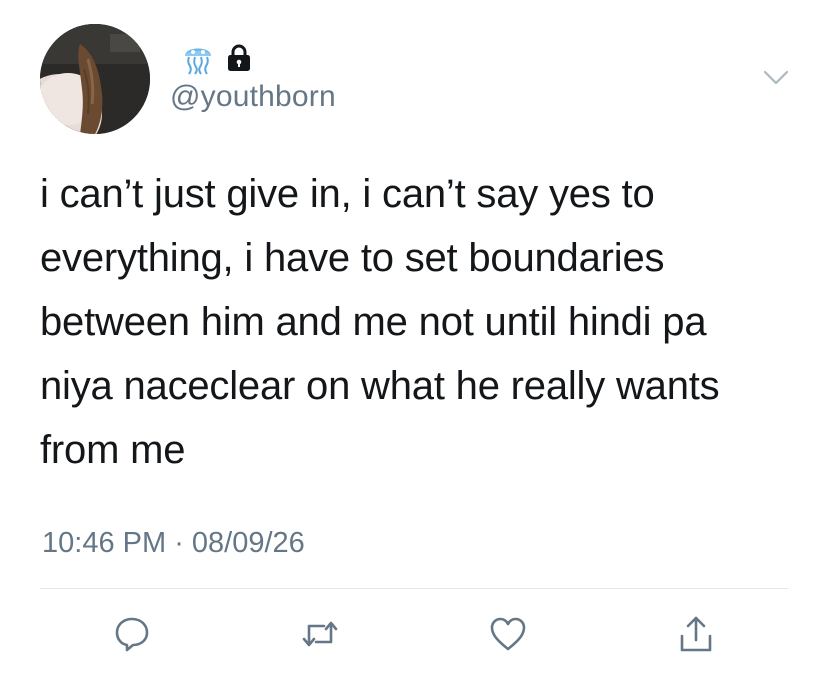 This screenshot has width=828, height=677. I want to click on display-name, so click(216, 58).